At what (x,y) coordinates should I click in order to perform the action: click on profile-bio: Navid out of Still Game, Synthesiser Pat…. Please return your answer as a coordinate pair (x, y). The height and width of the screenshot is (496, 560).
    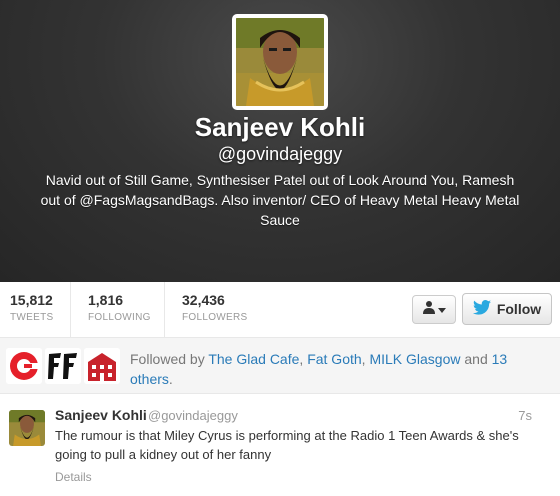
    Looking at the image, I should click on (280, 200).